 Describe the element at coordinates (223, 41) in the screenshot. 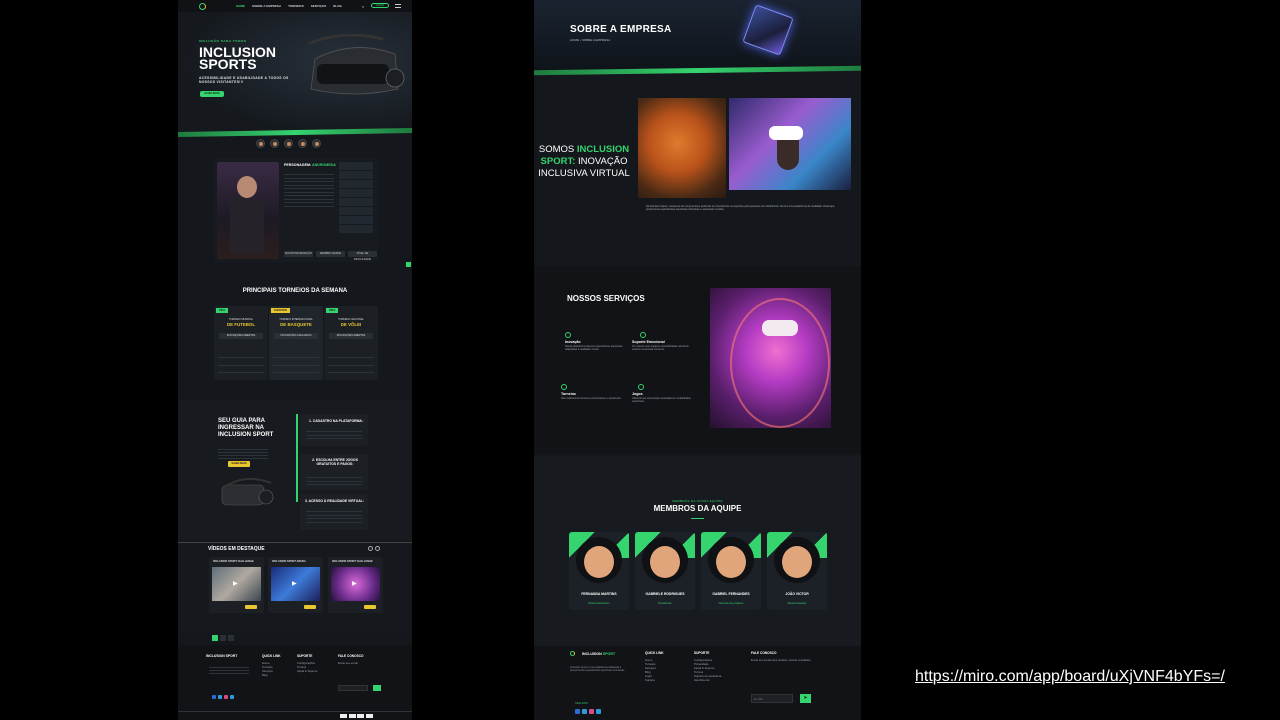

I see `hero-kicker: INCLUSÃO PARA TODOS` at that location.